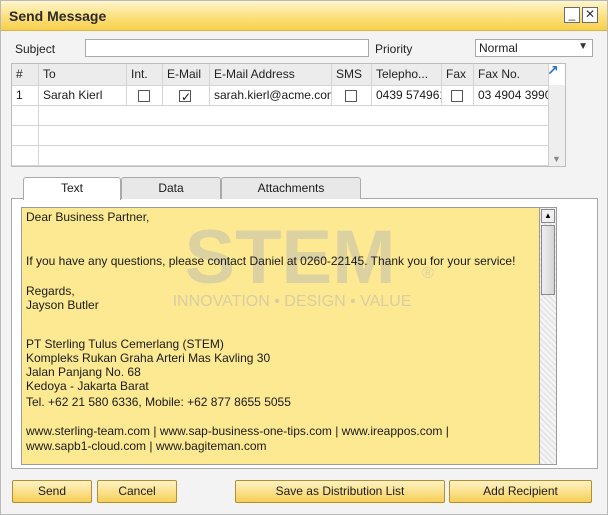 Image resolution: width=608 pixels, height=515 pixels. What do you see at coordinates (548, 336) in the screenshot?
I see `message-scrollbar: ▲` at bounding box center [548, 336].